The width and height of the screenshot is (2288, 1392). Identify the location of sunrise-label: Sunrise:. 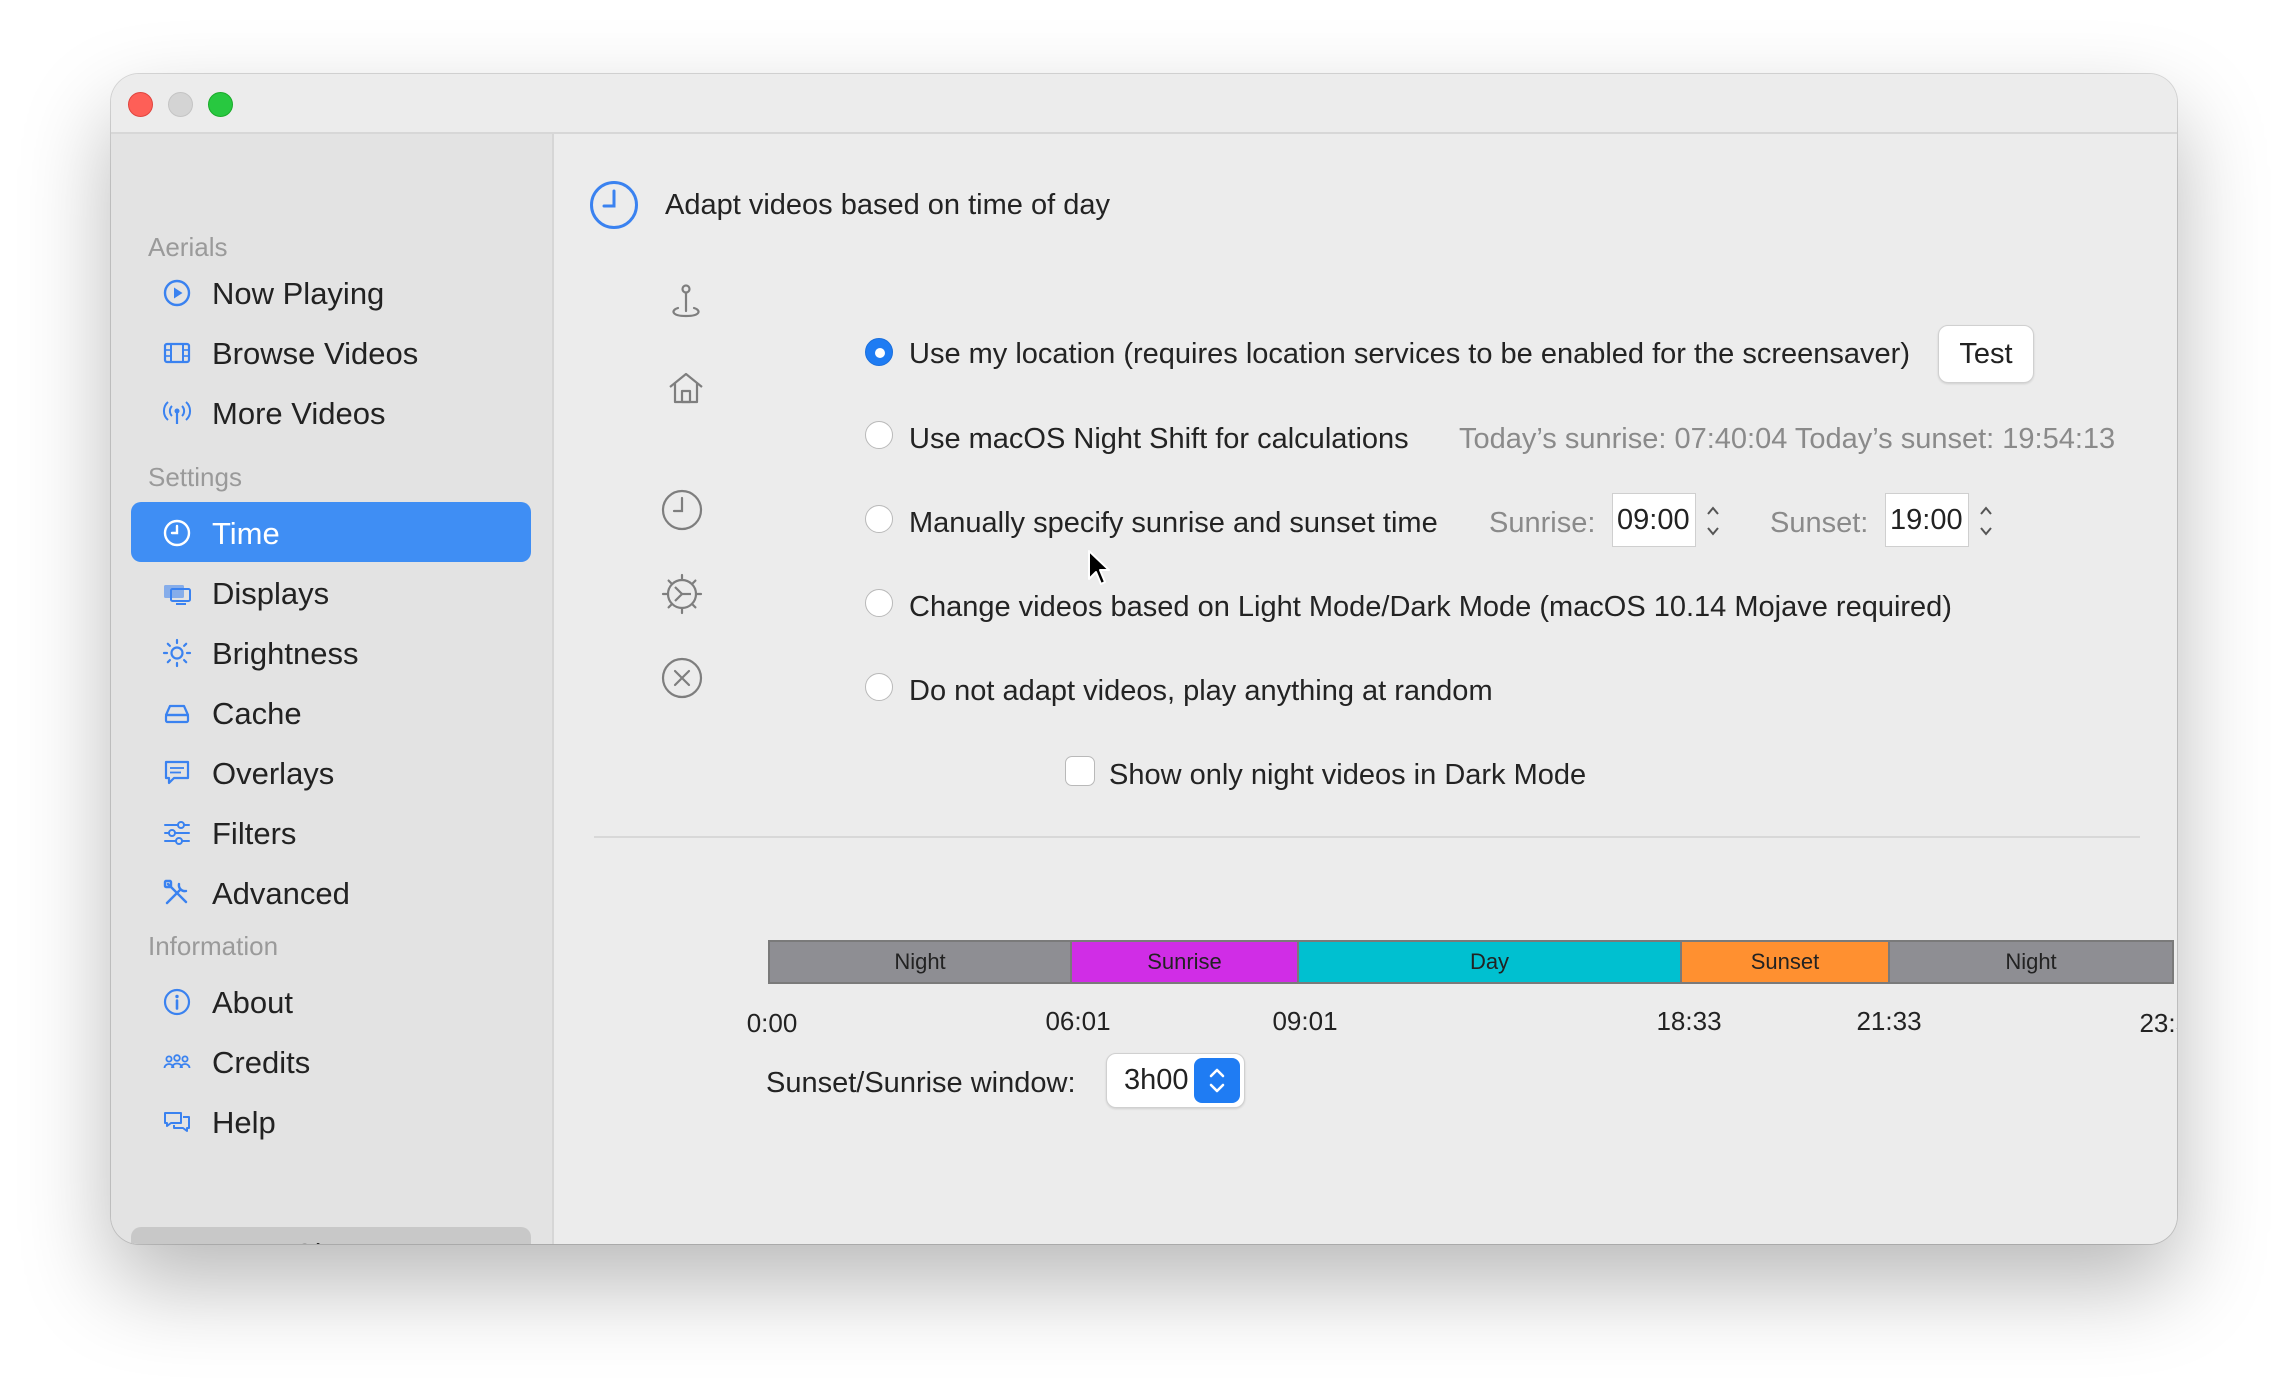
(1542, 523).